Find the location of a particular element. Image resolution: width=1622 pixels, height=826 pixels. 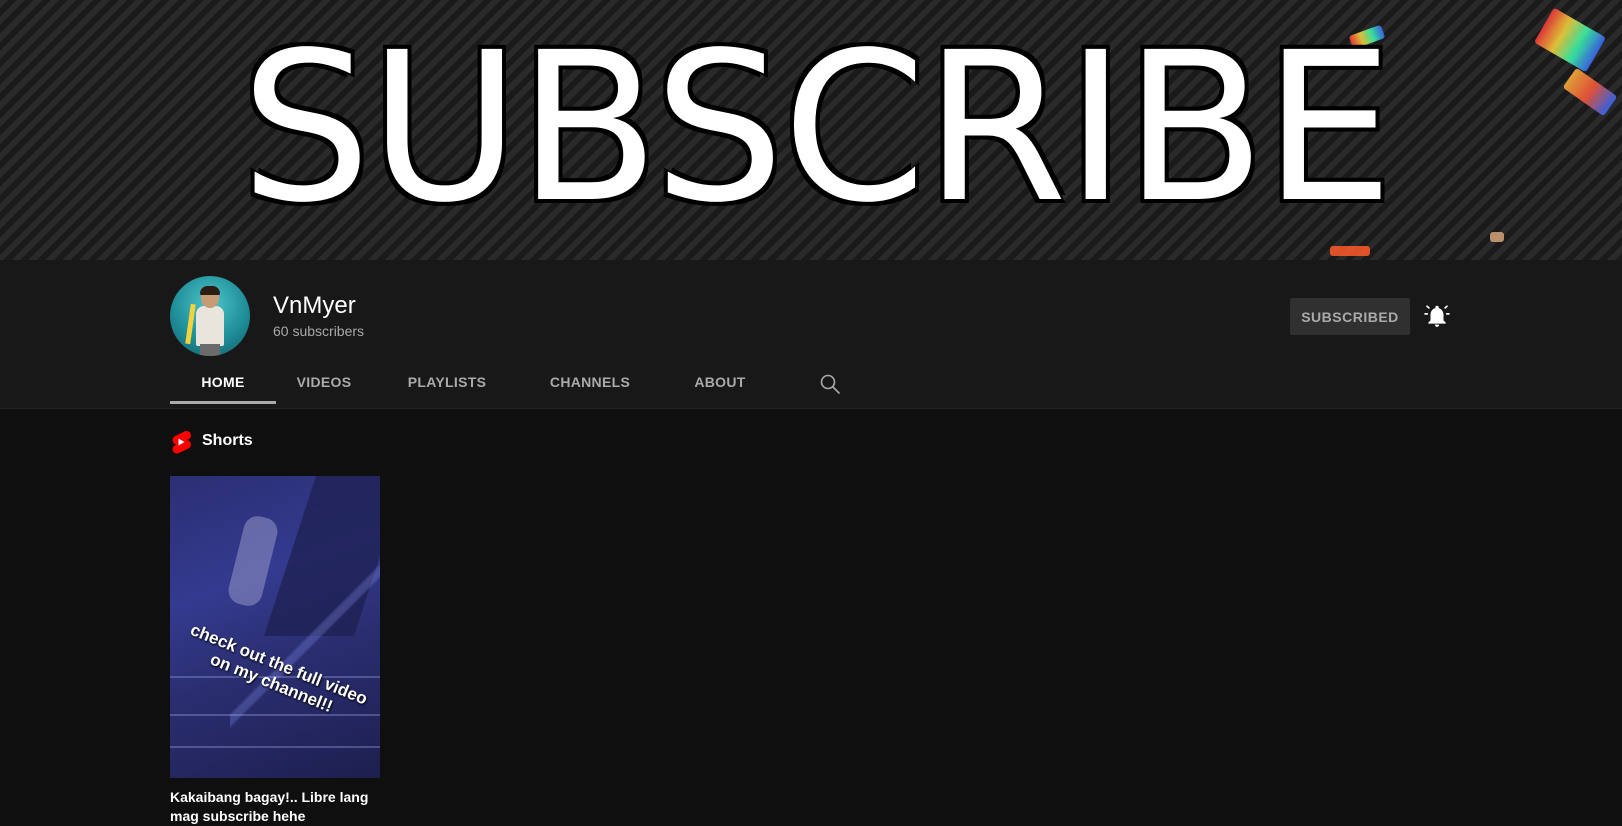

channel-avatar is located at coordinates (210, 316).